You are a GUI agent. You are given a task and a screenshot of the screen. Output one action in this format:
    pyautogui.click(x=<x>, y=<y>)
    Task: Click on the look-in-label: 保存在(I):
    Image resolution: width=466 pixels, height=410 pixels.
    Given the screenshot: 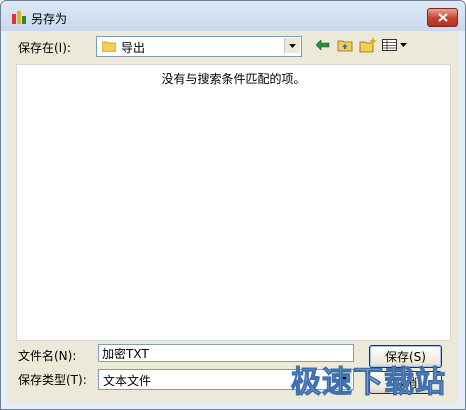 What is the action you would take?
    pyautogui.click(x=44, y=48)
    